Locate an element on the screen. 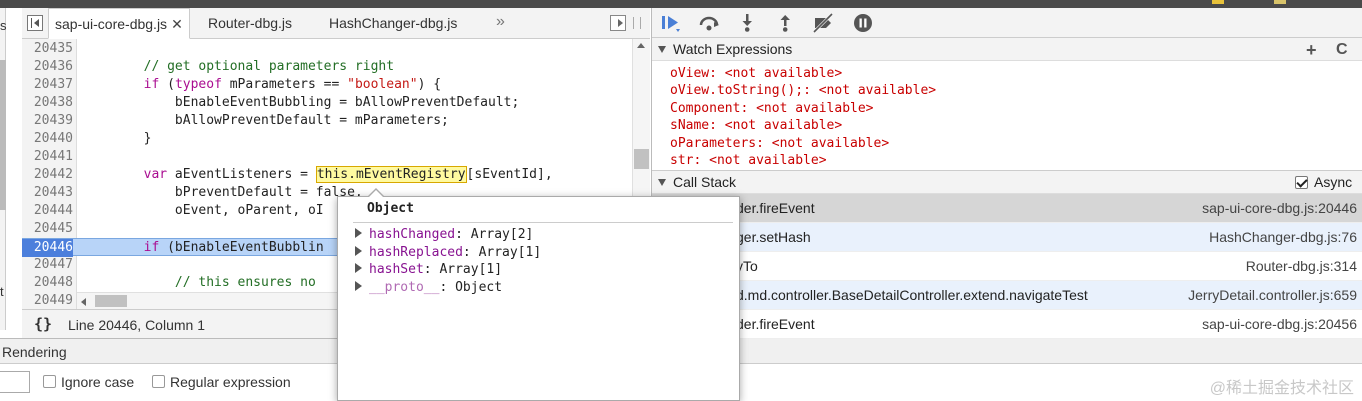 Image resolution: width=1362 pixels, height=401 pixels. horizontal-scroll-thumb is located at coordinates (111, 301).